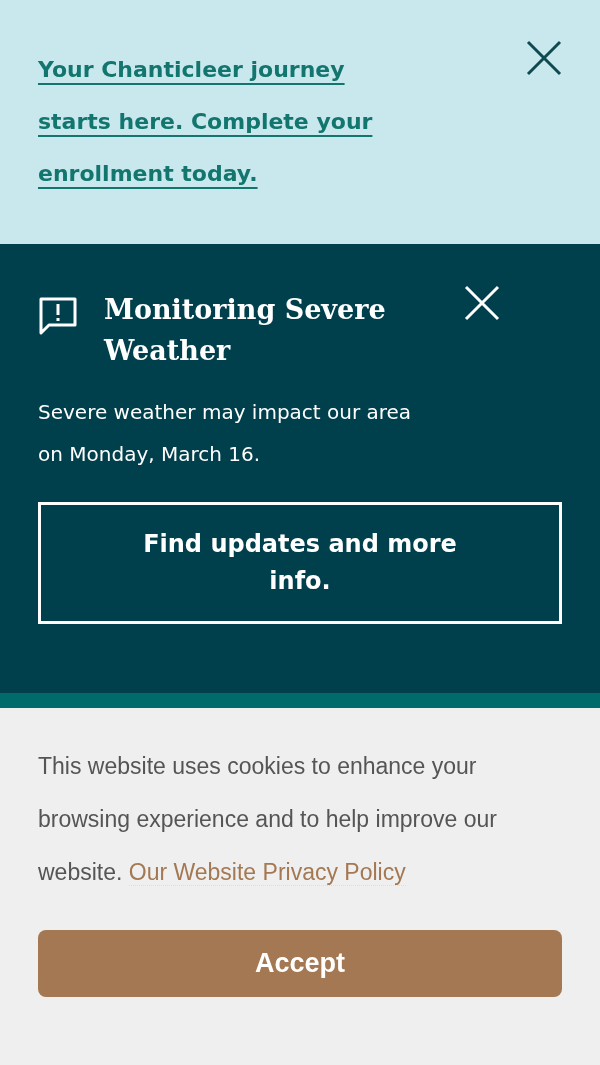 The image size is (600, 1065). I want to click on alert-message-icon, so click(58, 316).